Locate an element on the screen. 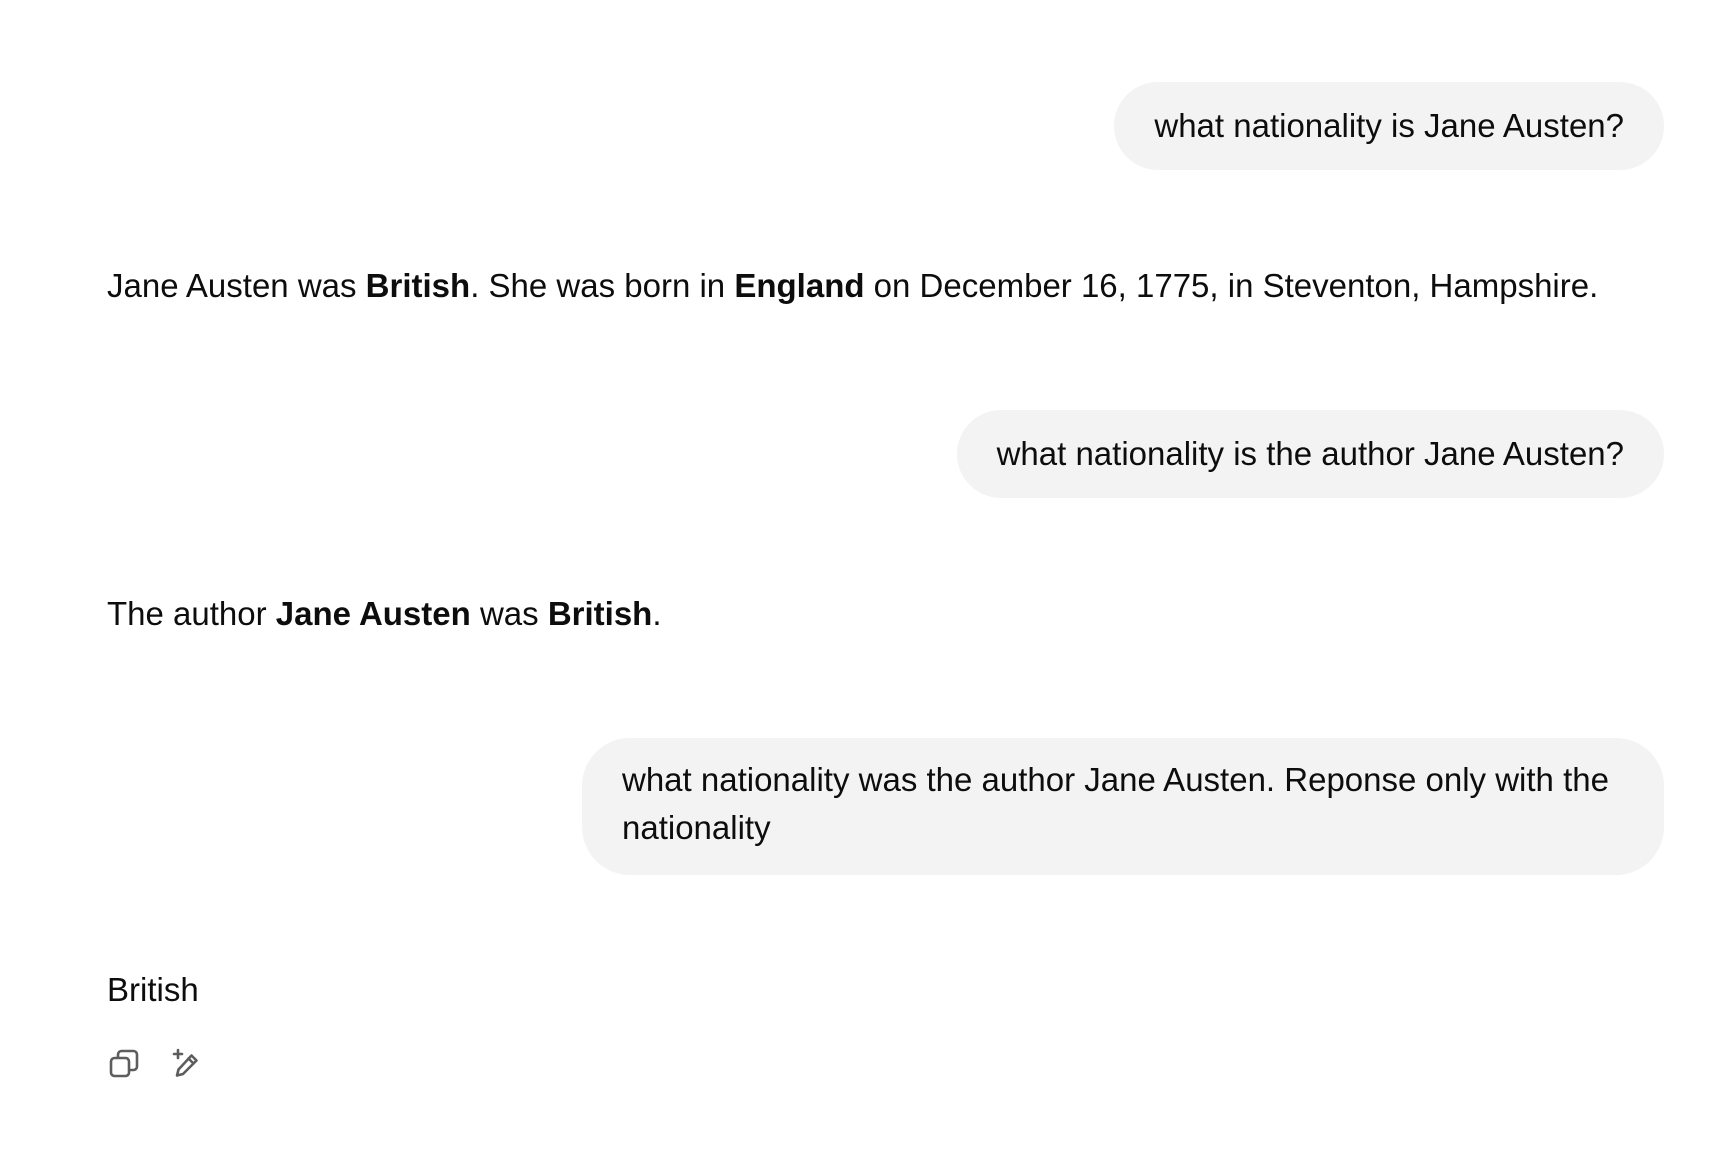 The width and height of the screenshot is (1720, 1162). edit-sparkle-icon is located at coordinates (185, 1062).